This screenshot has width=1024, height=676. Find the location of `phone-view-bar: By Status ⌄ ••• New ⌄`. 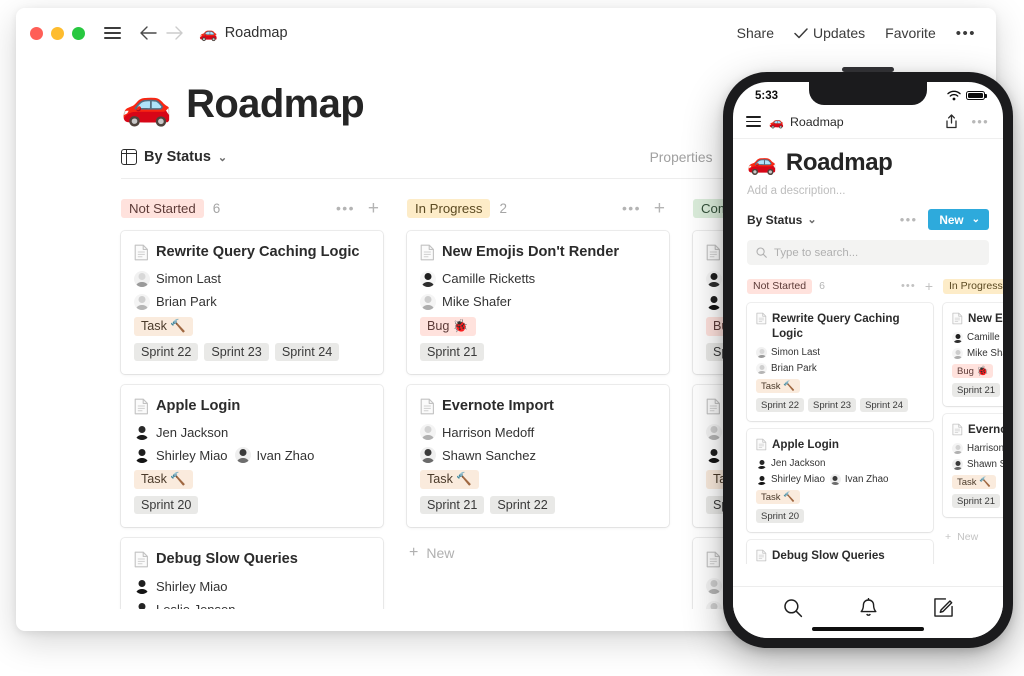

phone-view-bar: By Status ⌄ ••• New ⌄ is located at coordinates (868, 220).